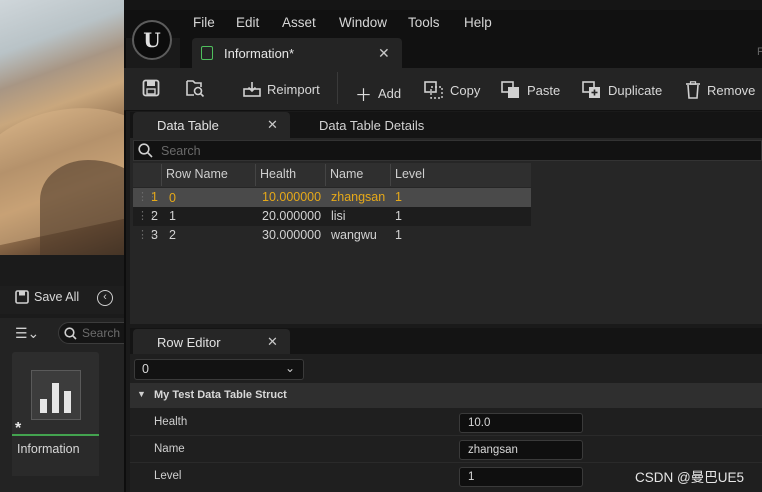 The height and width of the screenshot is (492, 762). I want to click on copy-icon, so click(433, 90).